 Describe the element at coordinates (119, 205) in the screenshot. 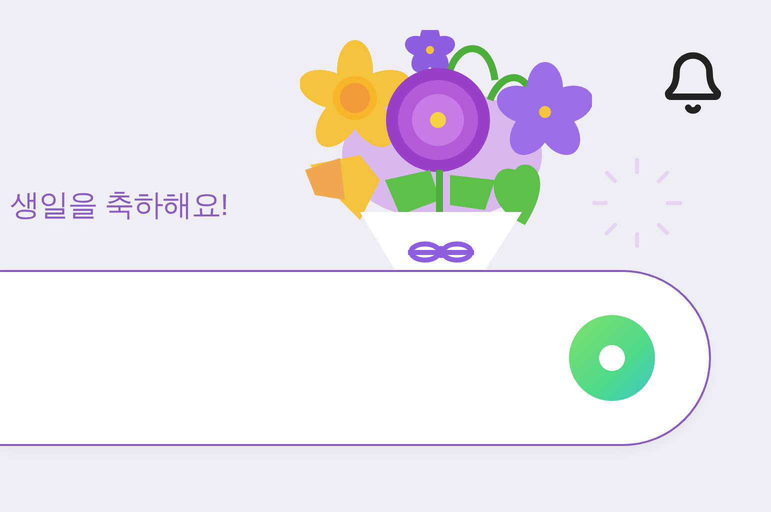

I see `greeting-text: 생일을 축하해요!` at that location.